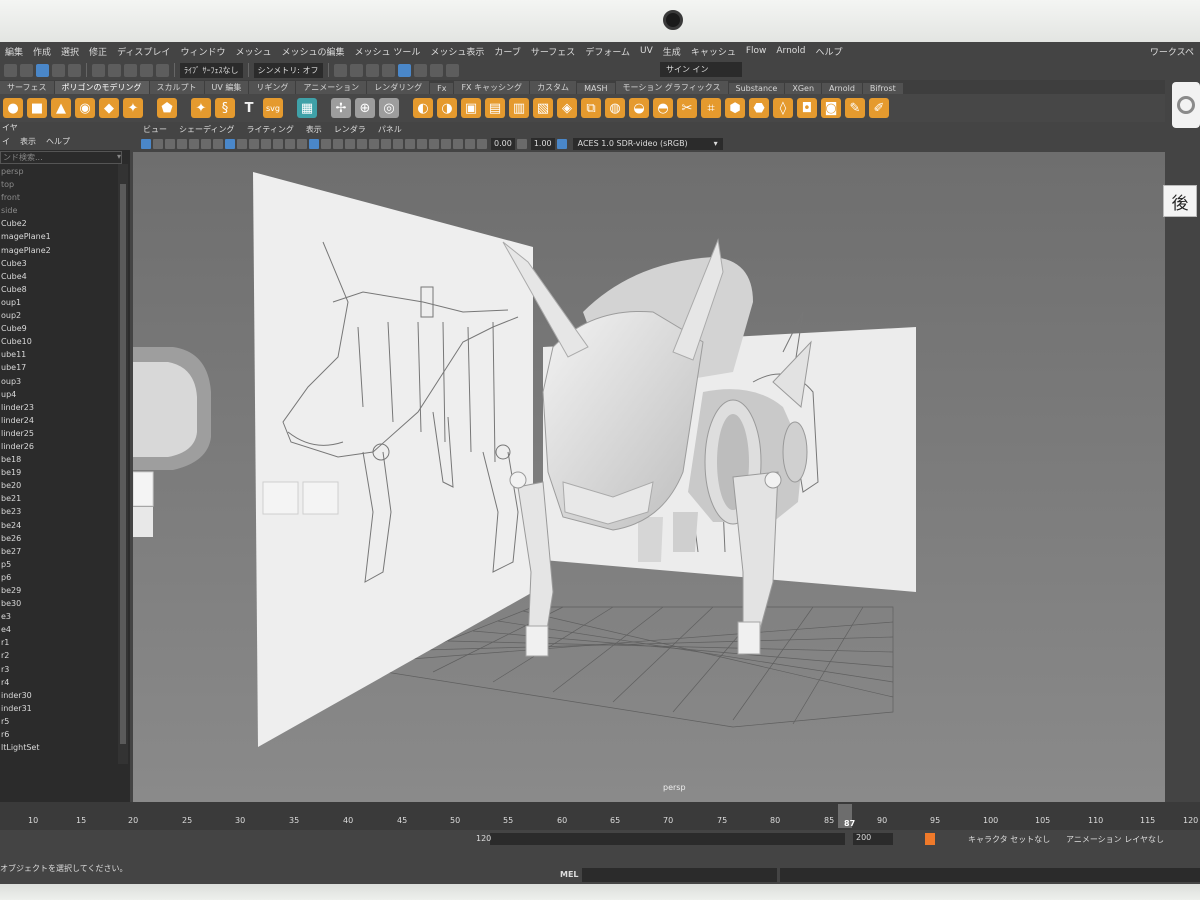 This screenshot has width=1200, height=900. What do you see at coordinates (249, 108) in the screenshot?
I see `type-text-icon: T` at bounding box center [249, 108].